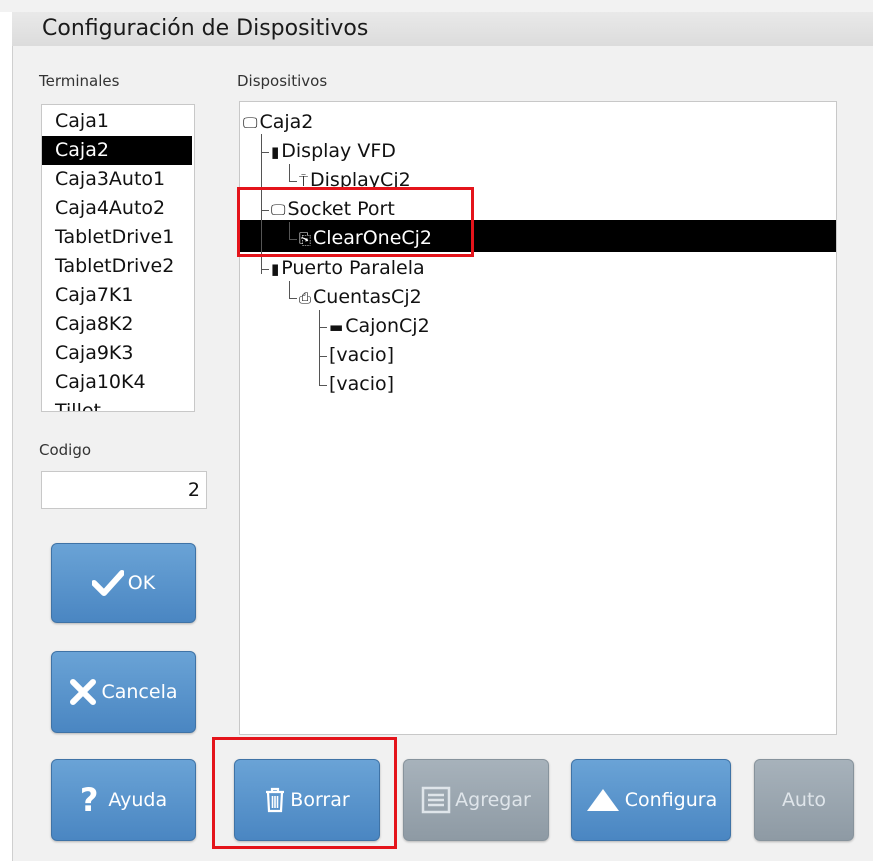 This screenshot has height=861, width=873. I want to click on cash-drawer-icon: ▬, so click(336, 327).